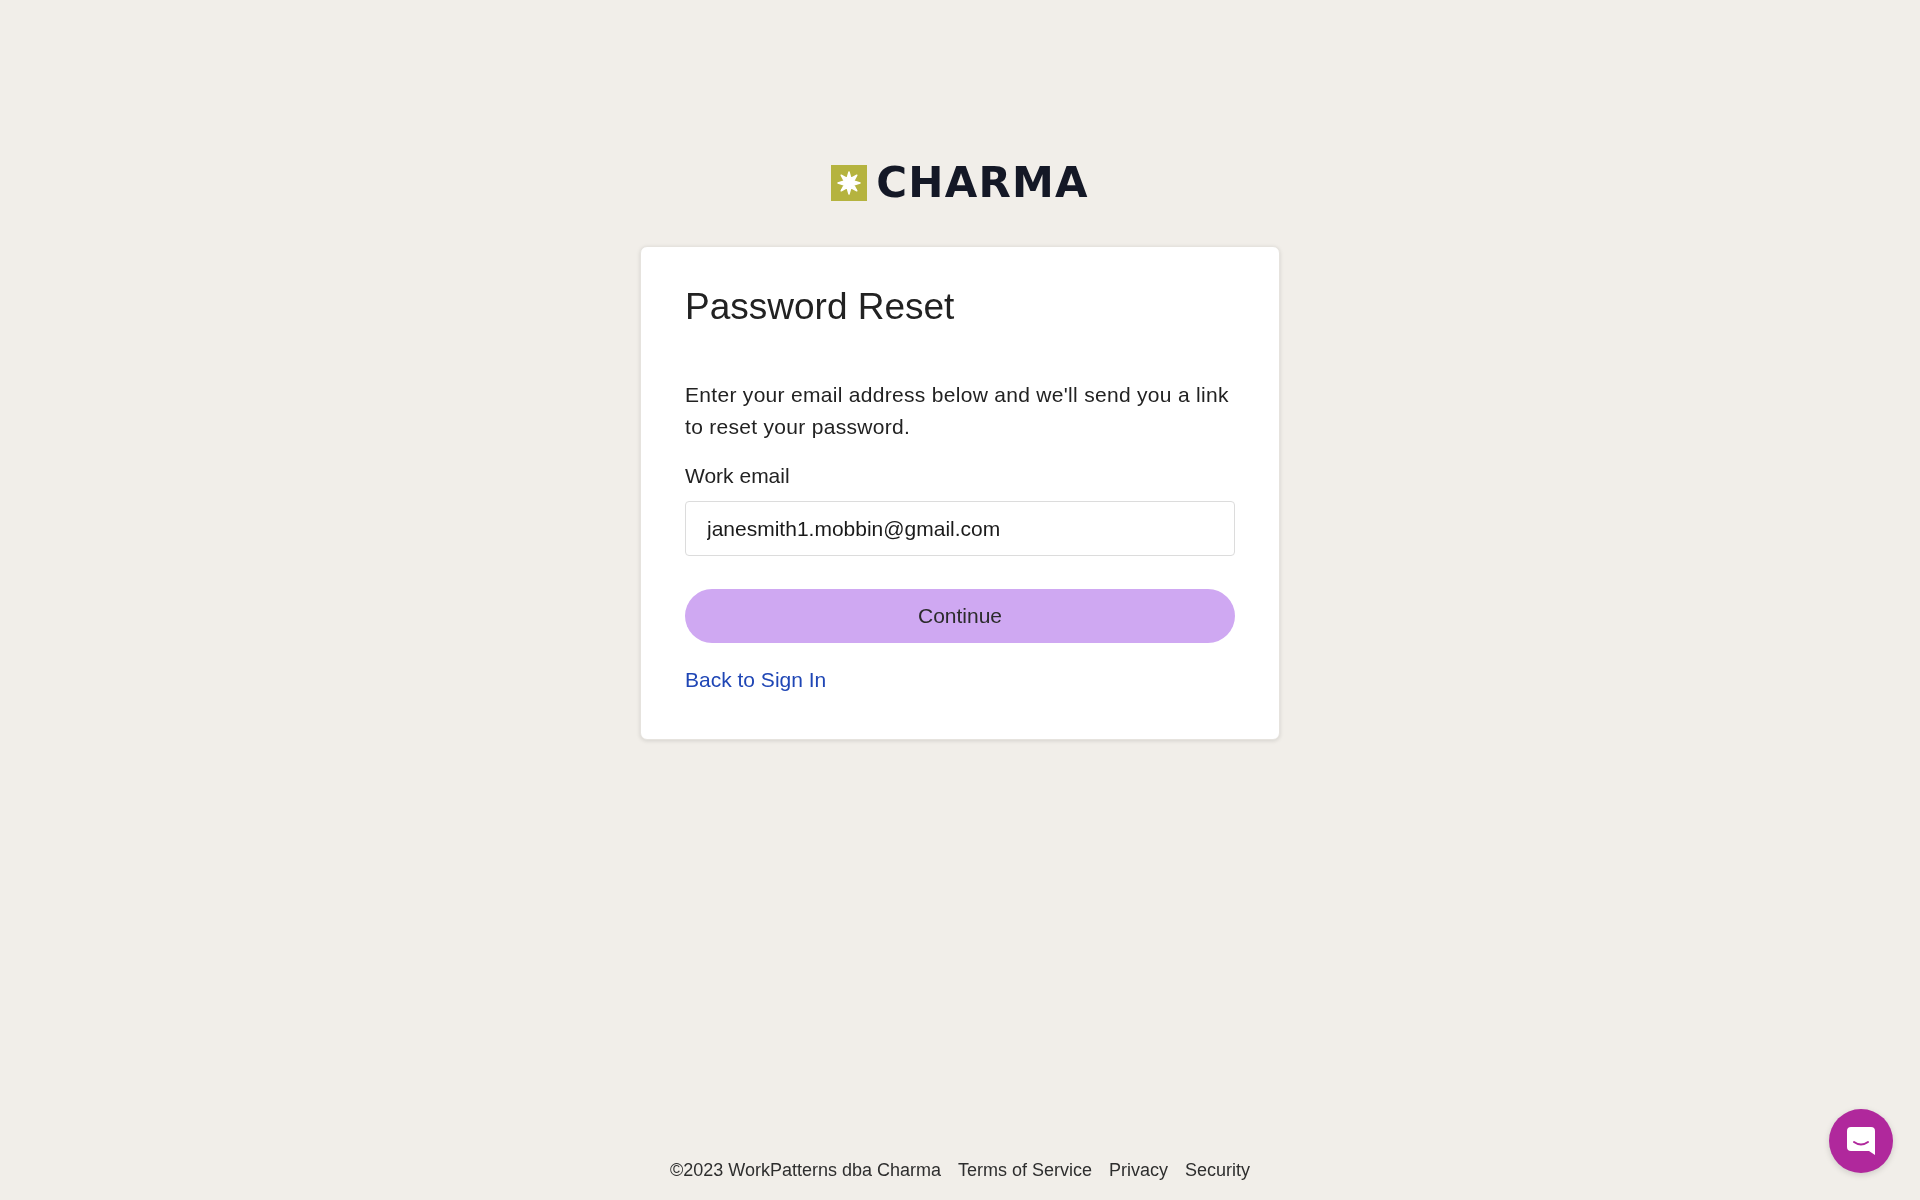 This screenshot has height=1200, width=1920. I want to click on chat-button, so click(1861, 1141).